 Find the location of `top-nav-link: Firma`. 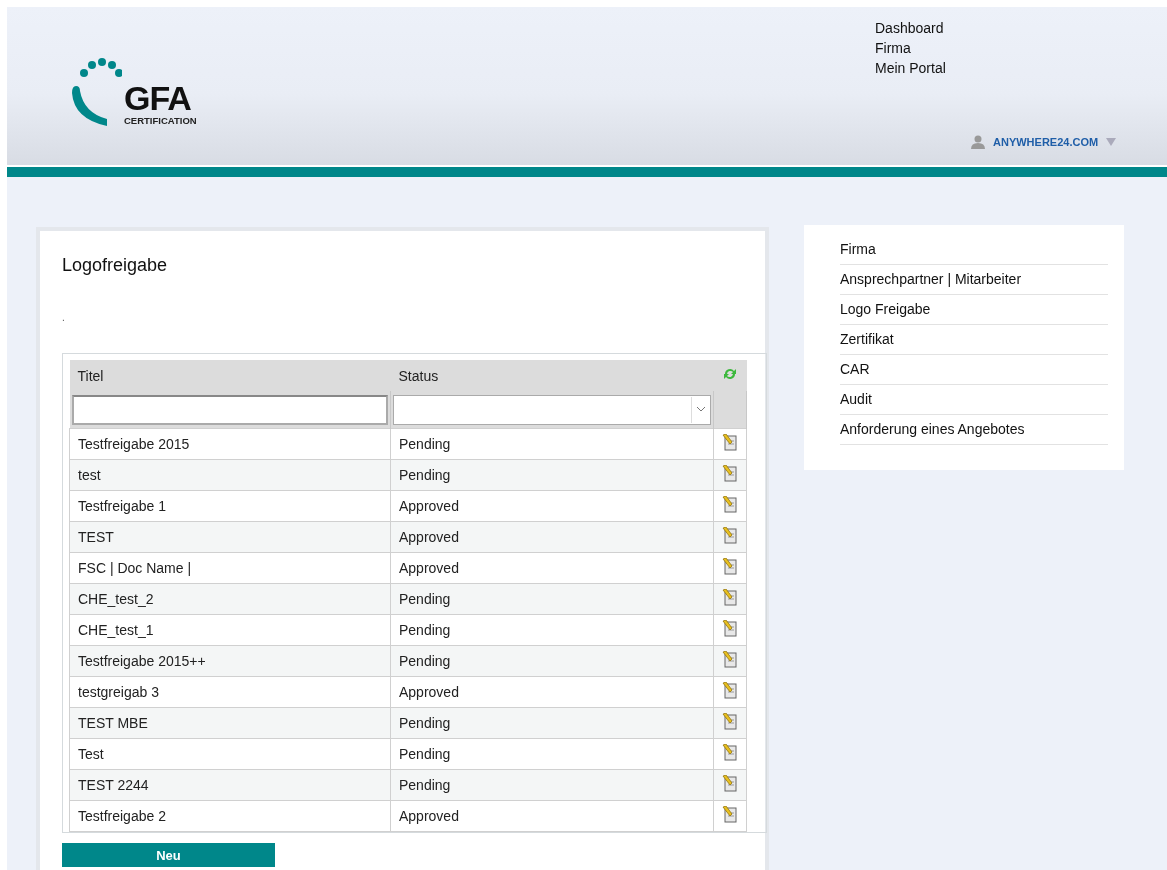

top-nav-link: Firma is located at coordinates (910, 48).